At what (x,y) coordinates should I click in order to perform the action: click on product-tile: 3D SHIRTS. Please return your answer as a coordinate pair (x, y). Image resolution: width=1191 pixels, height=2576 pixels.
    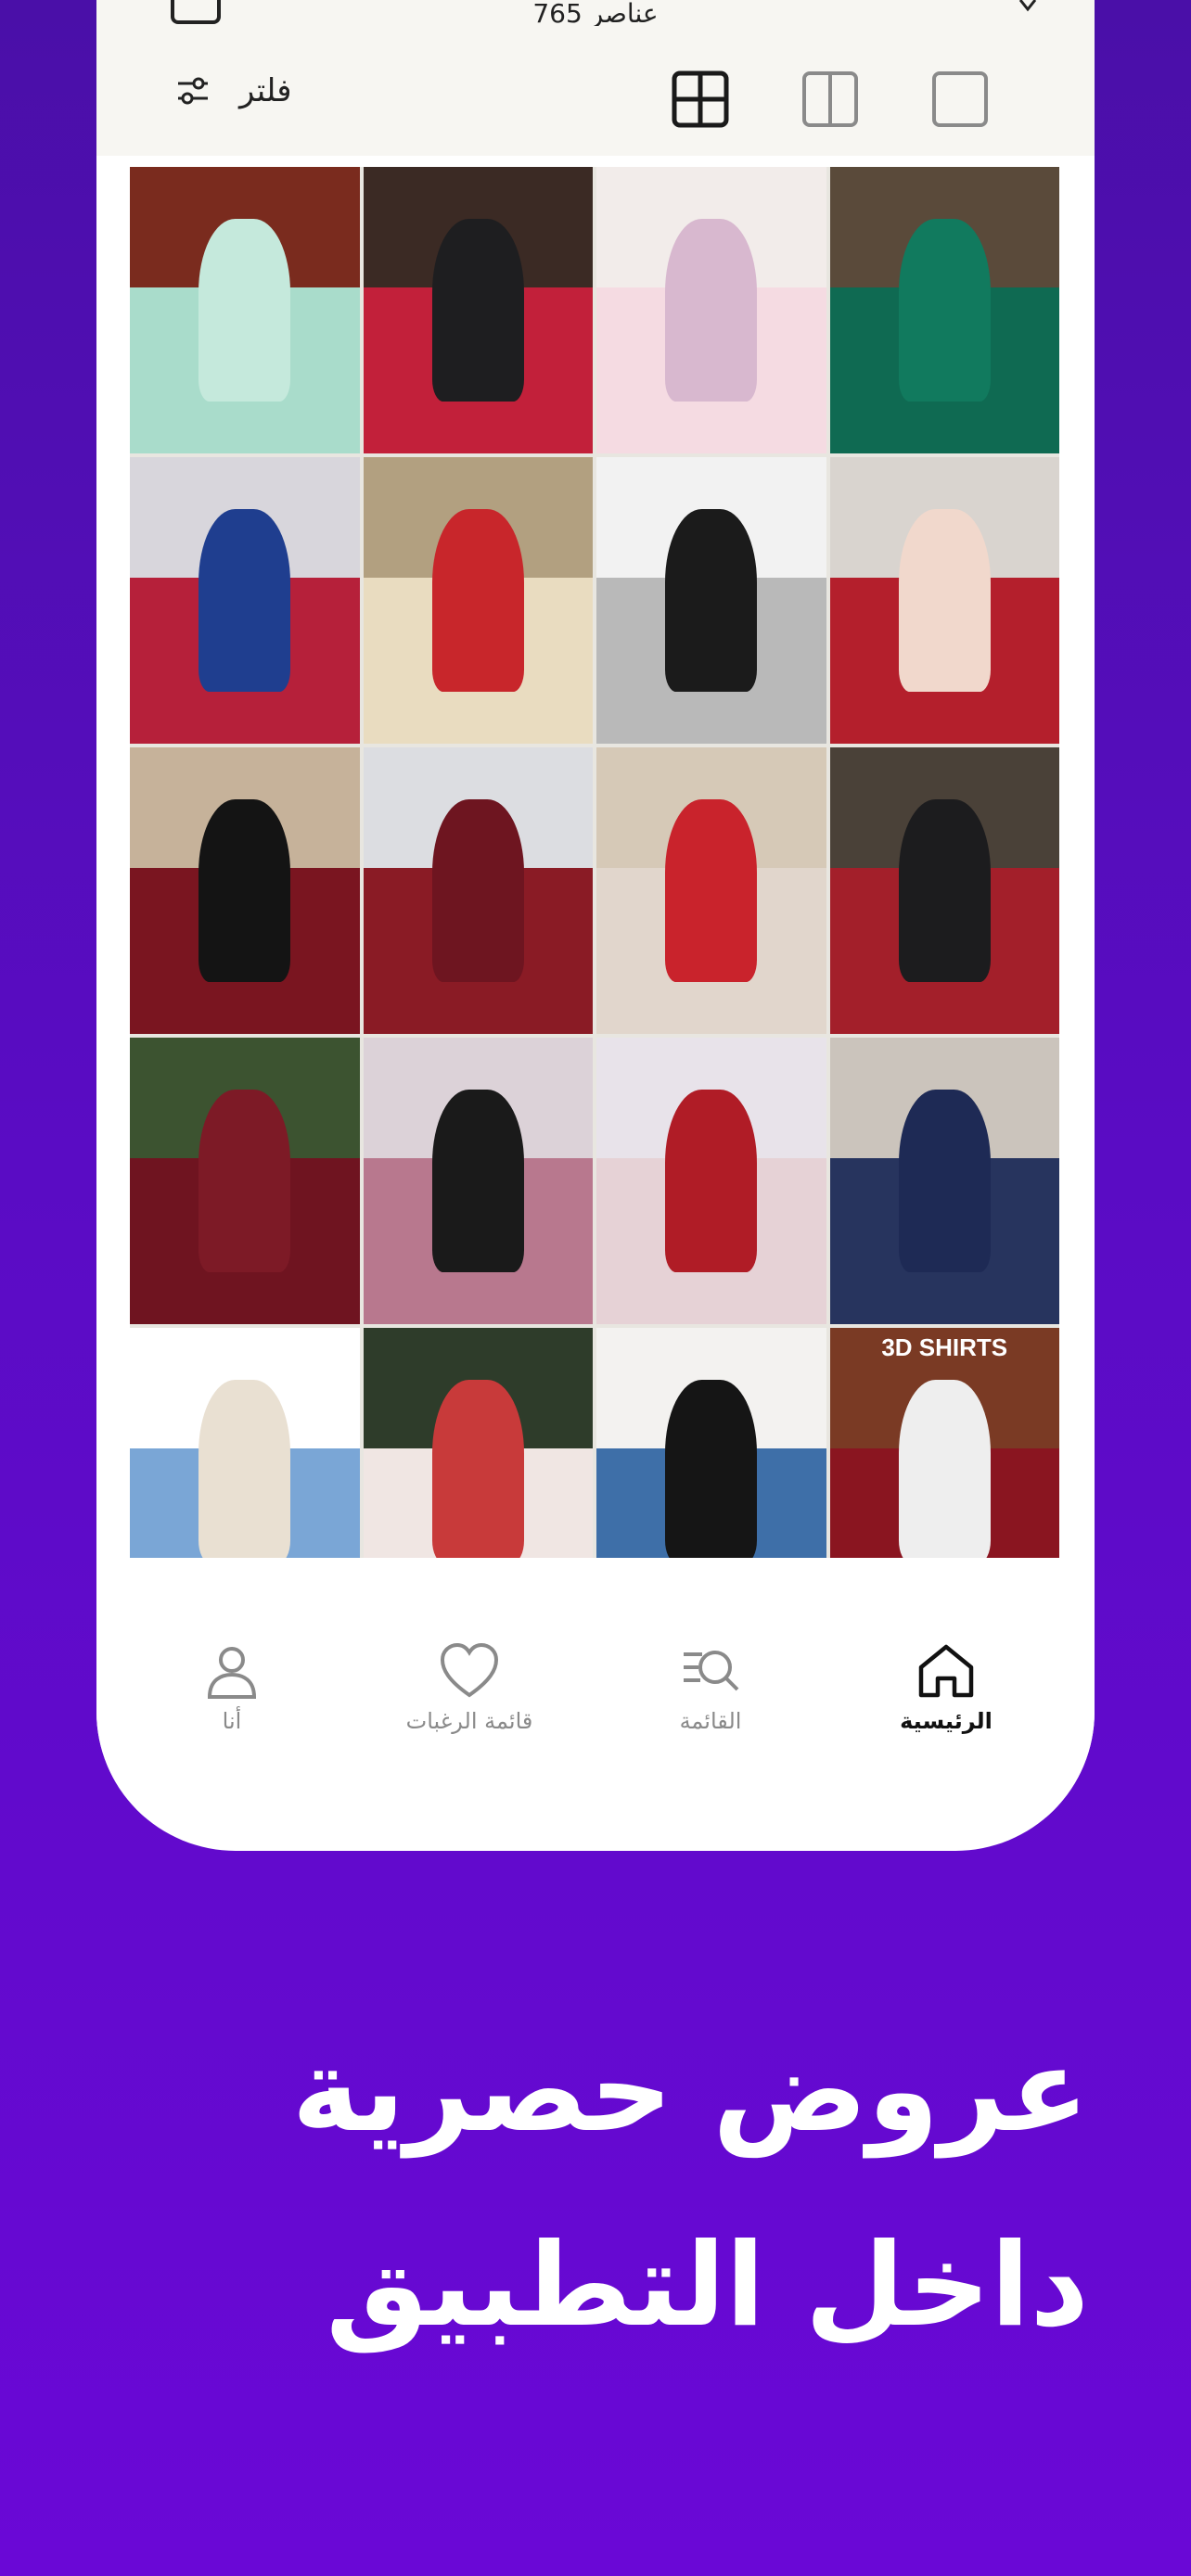
    Looking at the image, I should click on (944, 1443).